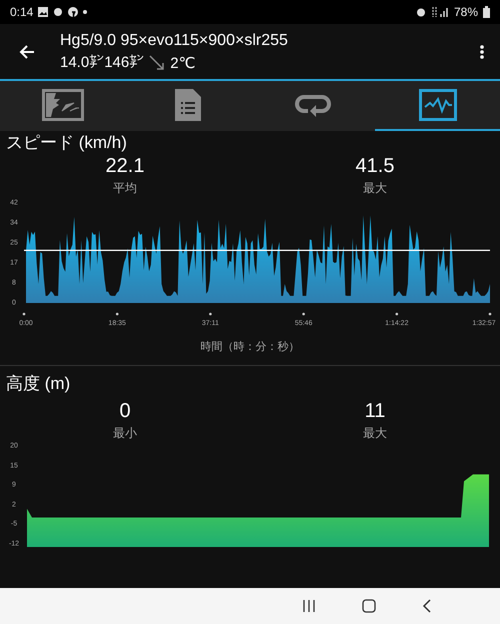 The width and height of the screenshot is (500, 624). I want to click on home-button, so click(369, 606).